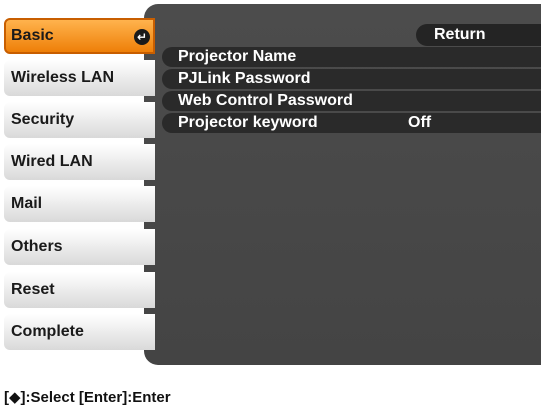 The image size is (541, 408). I want to click on web-control-password-label: Web Control Password, so click(265, 100).